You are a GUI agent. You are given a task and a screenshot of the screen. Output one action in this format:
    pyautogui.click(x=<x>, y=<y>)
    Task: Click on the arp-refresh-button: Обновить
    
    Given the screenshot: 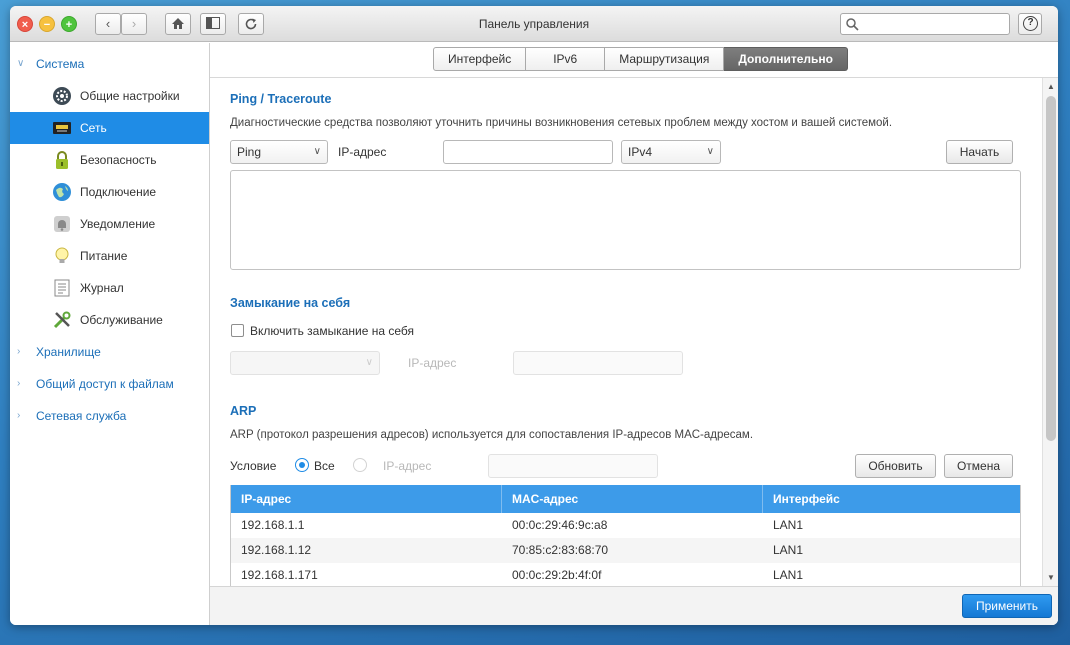 What is the action you would take?
    pyautogui.click(x=895, y=466)
    